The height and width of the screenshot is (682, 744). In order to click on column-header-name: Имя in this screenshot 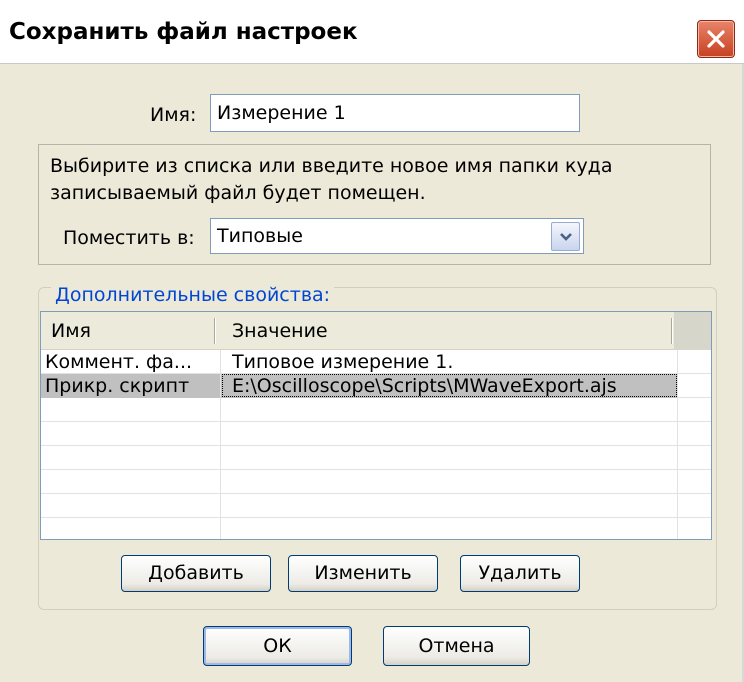, I will do `click(71, 331)`.